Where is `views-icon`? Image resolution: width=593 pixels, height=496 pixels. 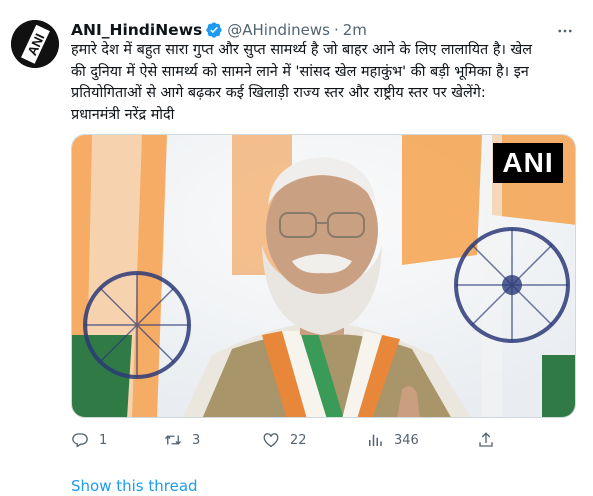
views-icon is located at coordinates (375, 440).